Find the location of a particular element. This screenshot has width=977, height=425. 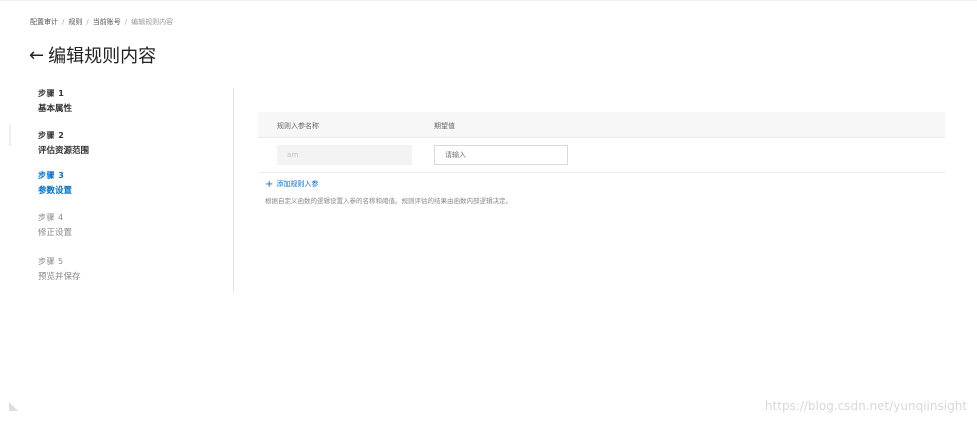

add-param-button: + 添加规则入参 is located at coordinates (291, 184).